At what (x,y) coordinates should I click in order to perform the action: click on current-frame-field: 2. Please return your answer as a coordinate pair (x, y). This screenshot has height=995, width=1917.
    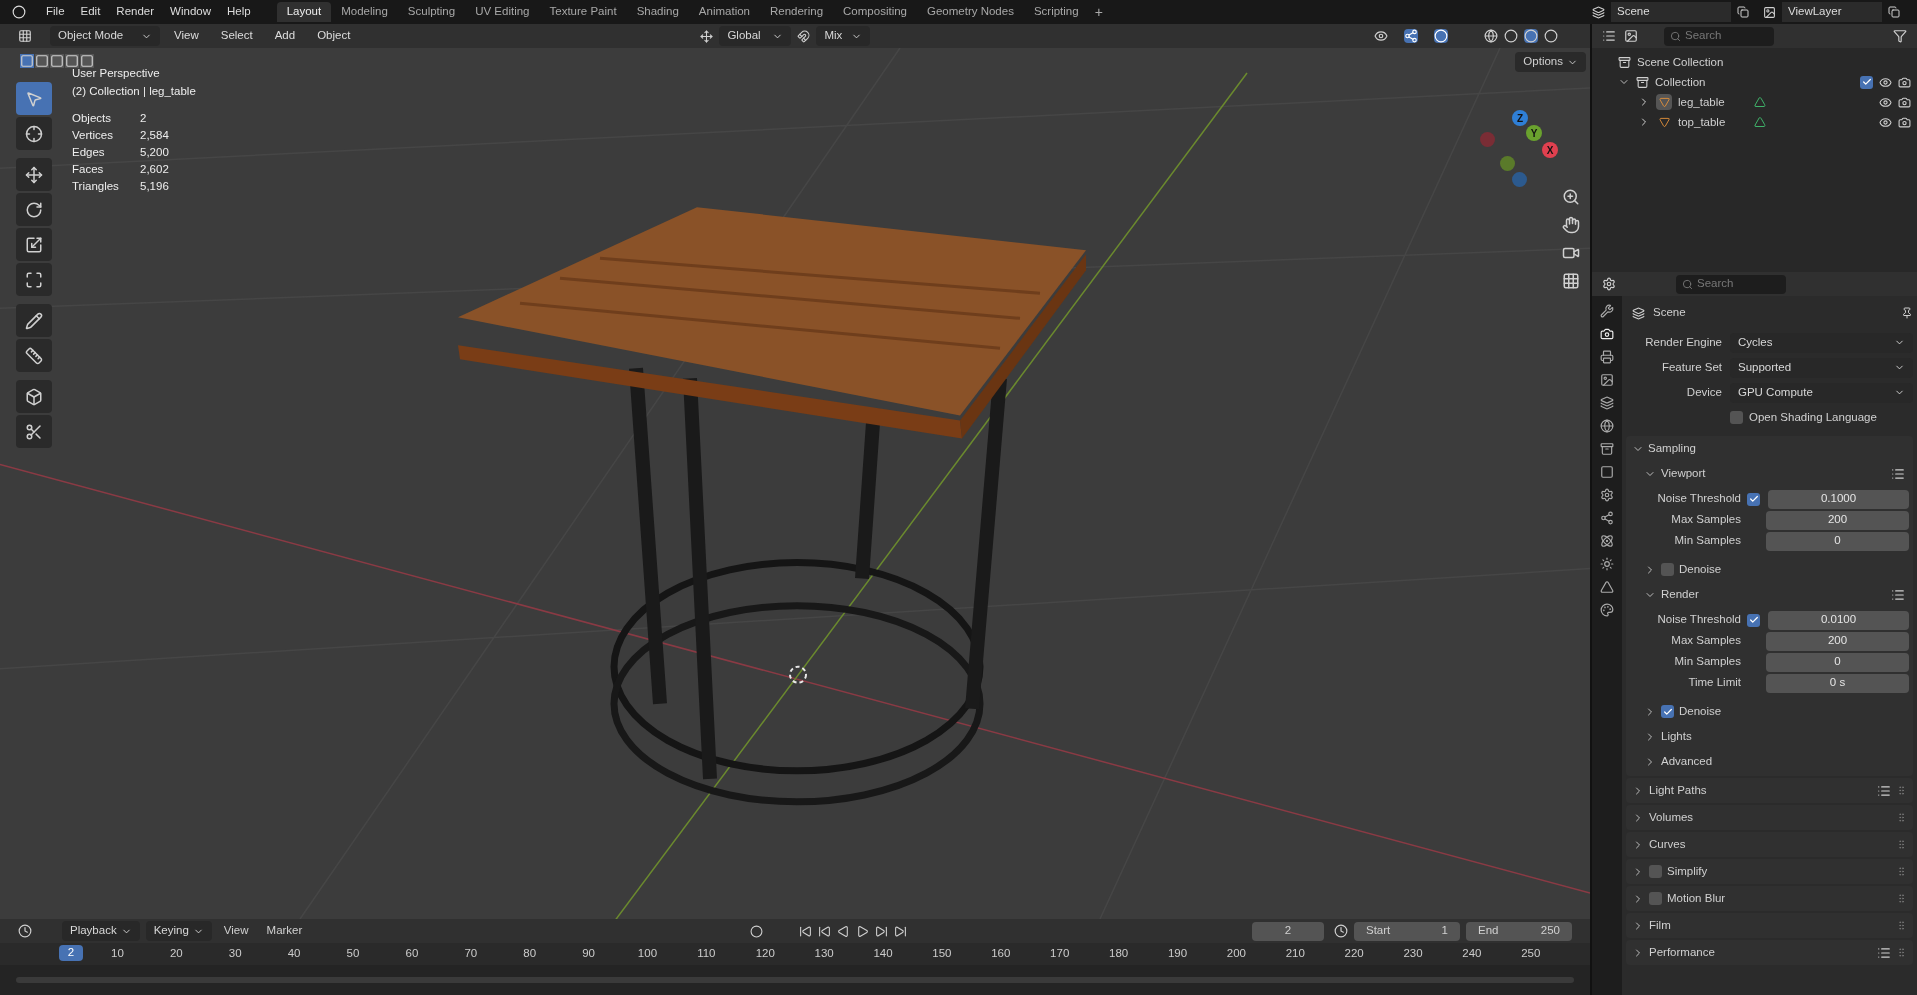
    Looking at the image, I should click on (1288, 931).